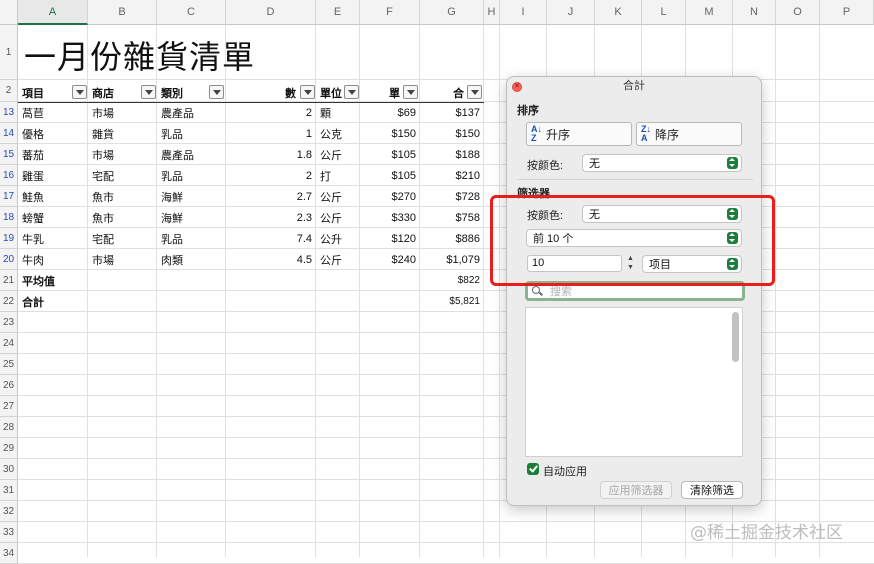  I want to click on row-header-30: 30, so click(9, 469).